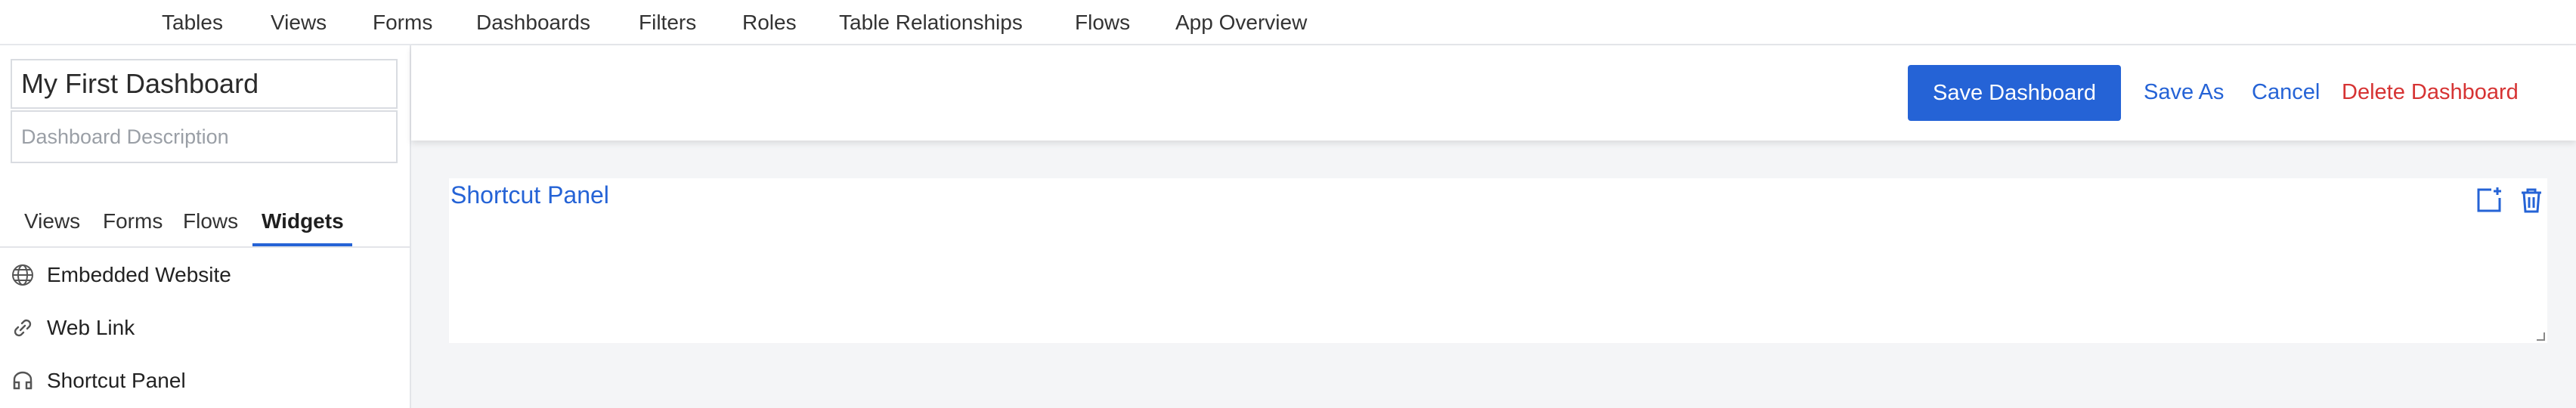 The image size is (2576, 408). What do you see at coordinates (2531, 200) in the screenshot?
I see `trash-icon` at bounding box center [2531, 200].